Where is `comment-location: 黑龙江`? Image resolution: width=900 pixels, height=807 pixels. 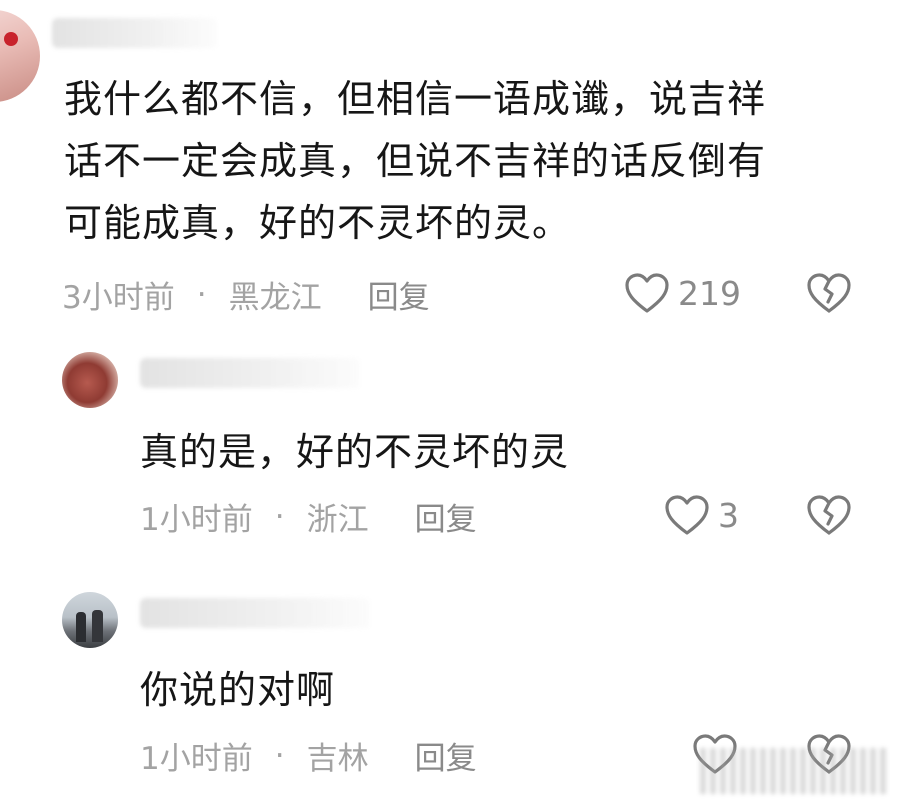 comment-location: 黑龙江 is located at coordinates (275, 298).